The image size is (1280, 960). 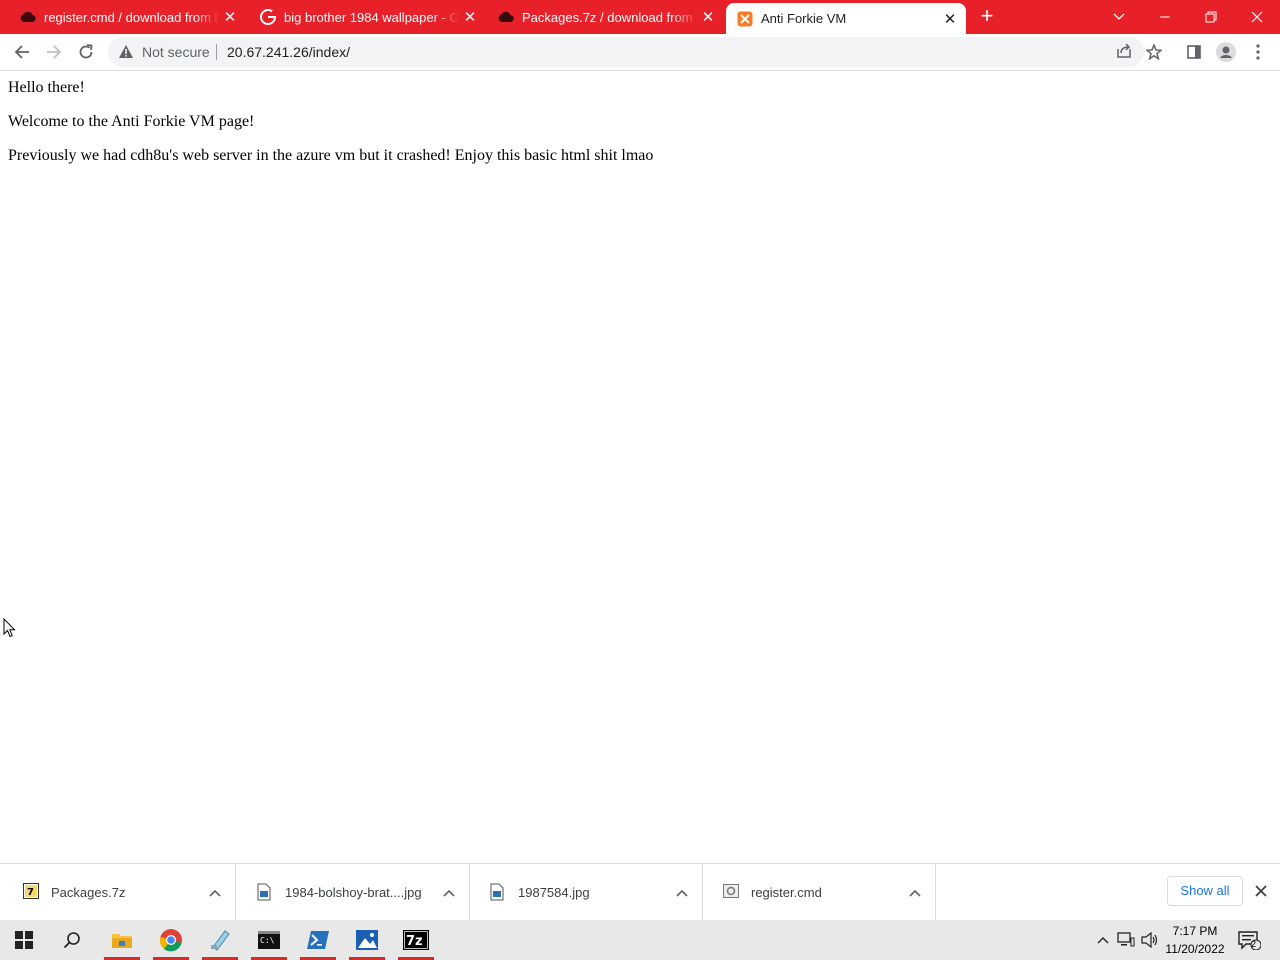 What do you see at coordinates (122, 940) in the screenshot?
I see `file-explorer-icon` at bounding box center [122, 940].